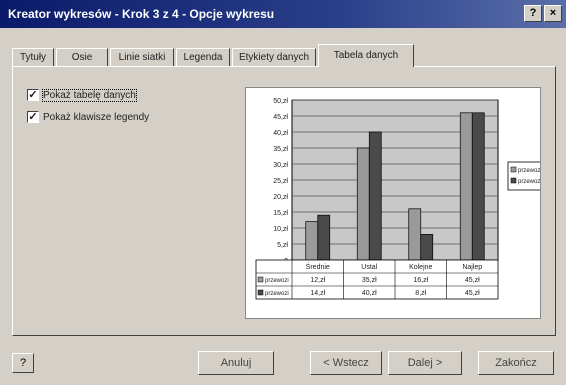 The height and width of the screenshot is (385, 566). What do you see at coordinates (280, 133) in the screenshot?
I see `y-tick-label: 40,zł` at bounding box center [280, 133].